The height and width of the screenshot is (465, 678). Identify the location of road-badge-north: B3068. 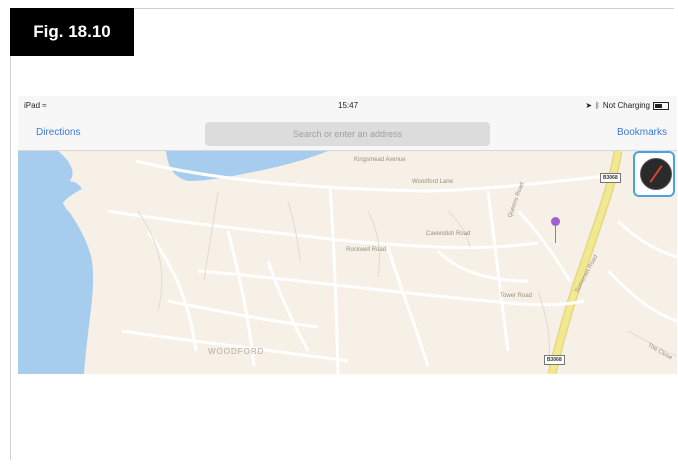
(610, 178).